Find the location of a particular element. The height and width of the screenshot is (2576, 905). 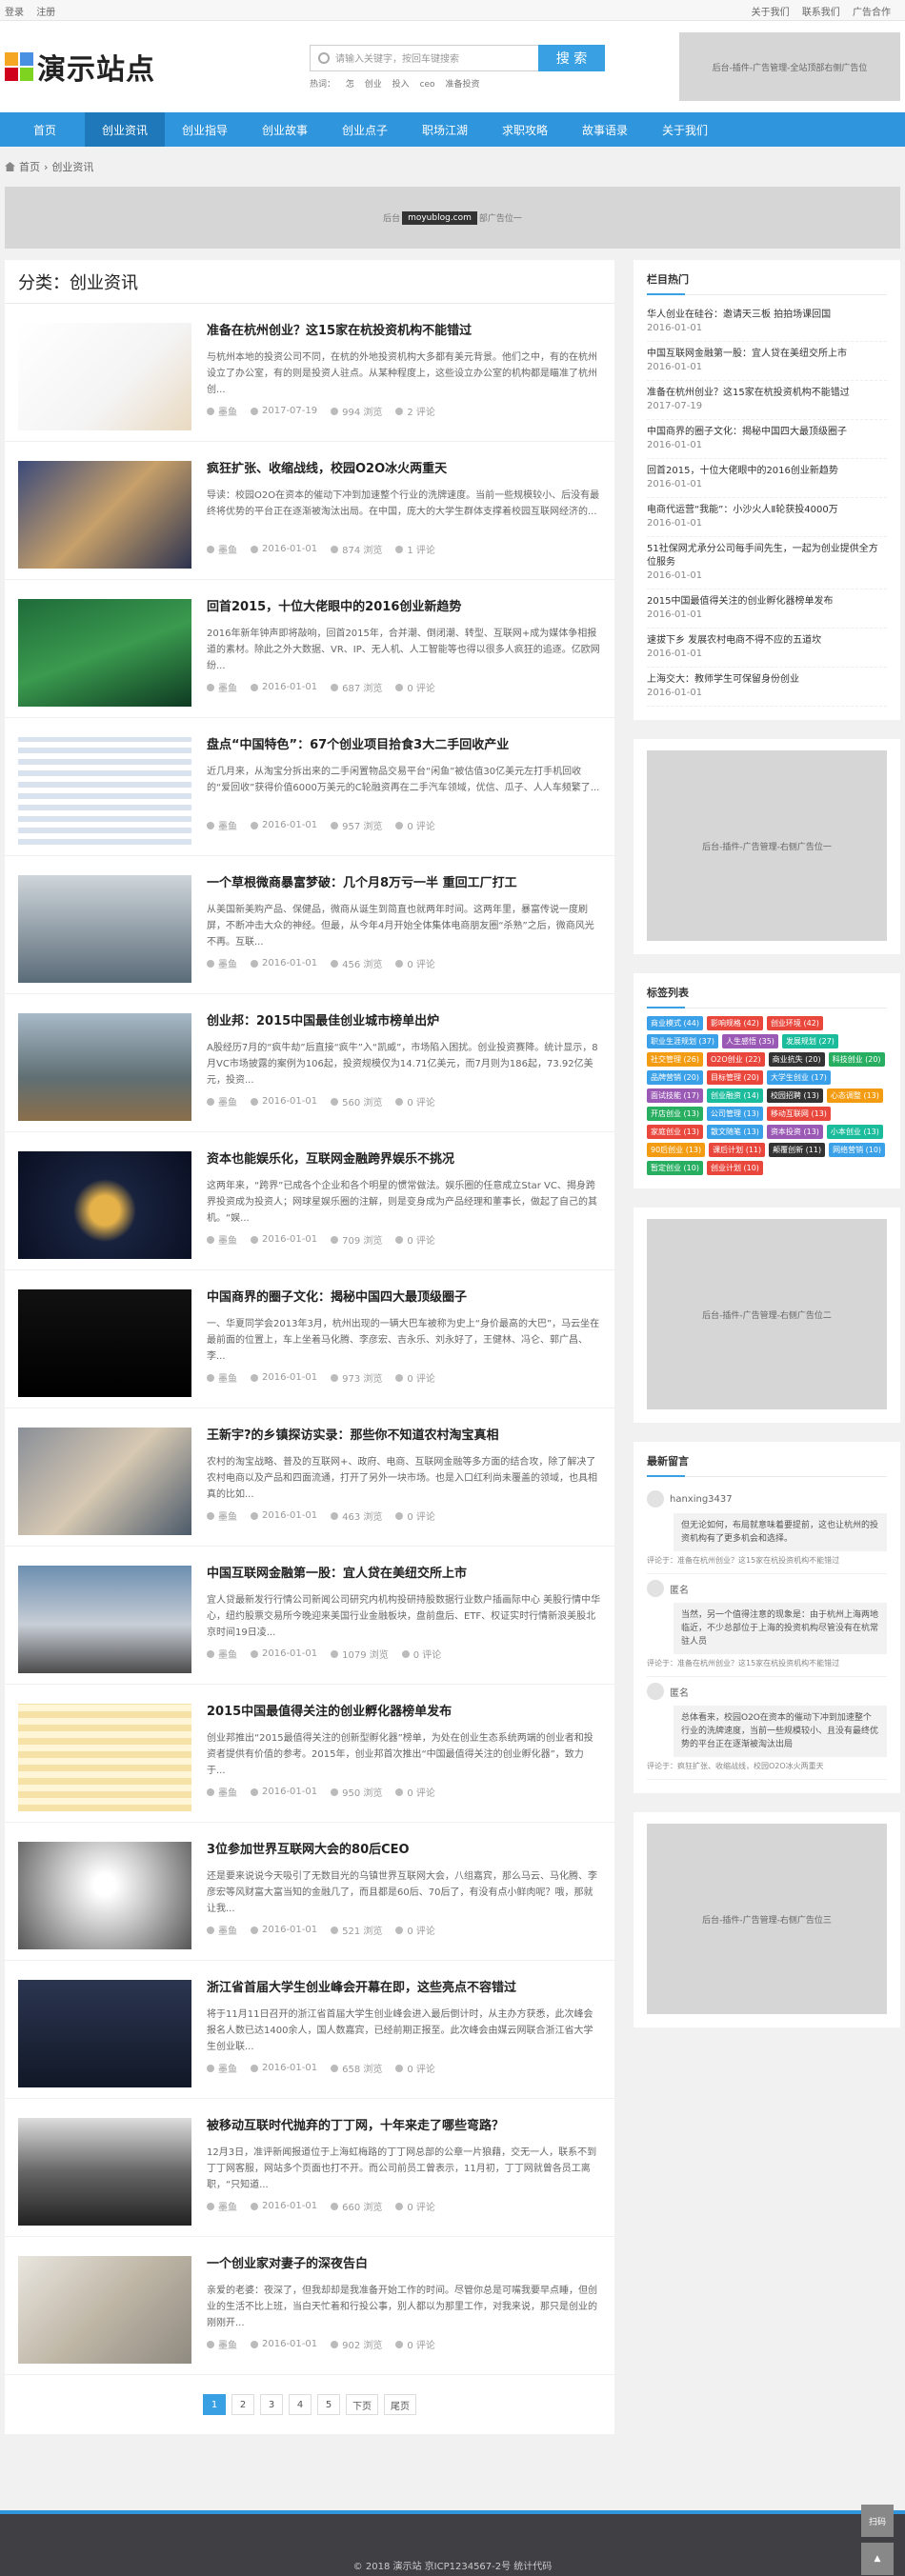

tag-link: 暂定创业 (10) is located at coordinates (675, 1168).